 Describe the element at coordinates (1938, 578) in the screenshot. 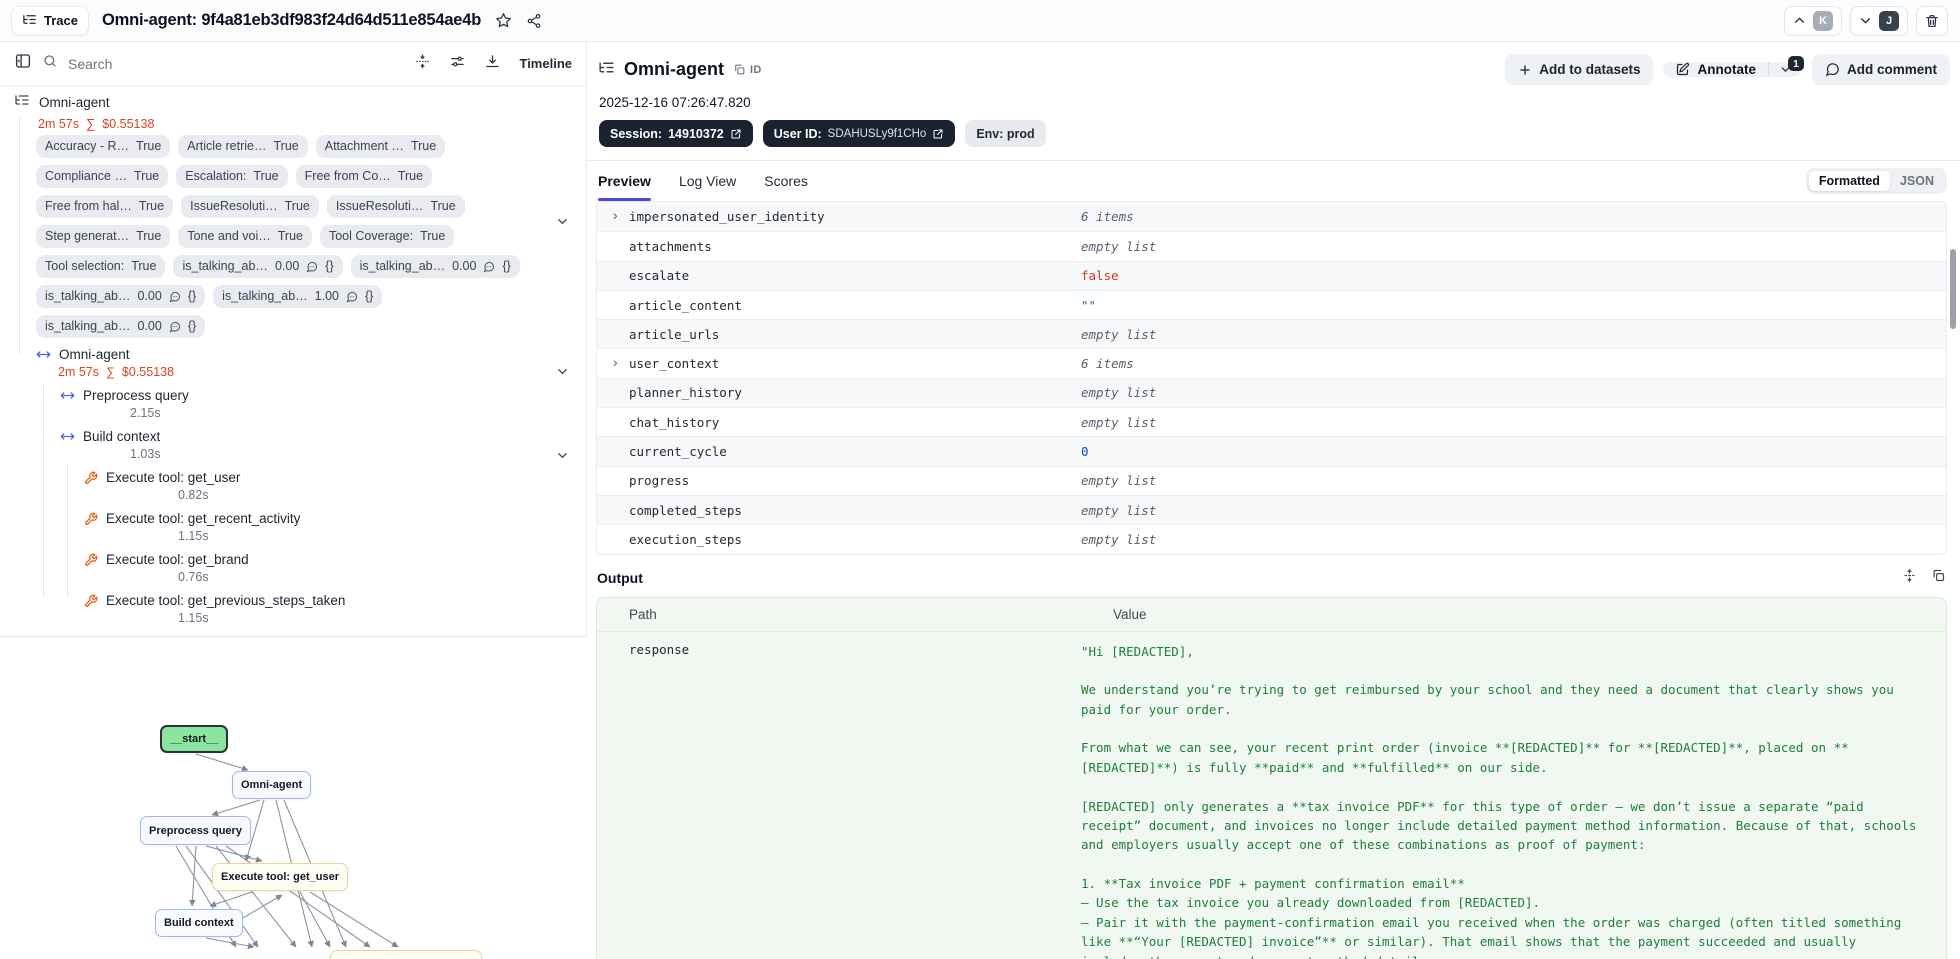

I see `copy-icon` at that location.